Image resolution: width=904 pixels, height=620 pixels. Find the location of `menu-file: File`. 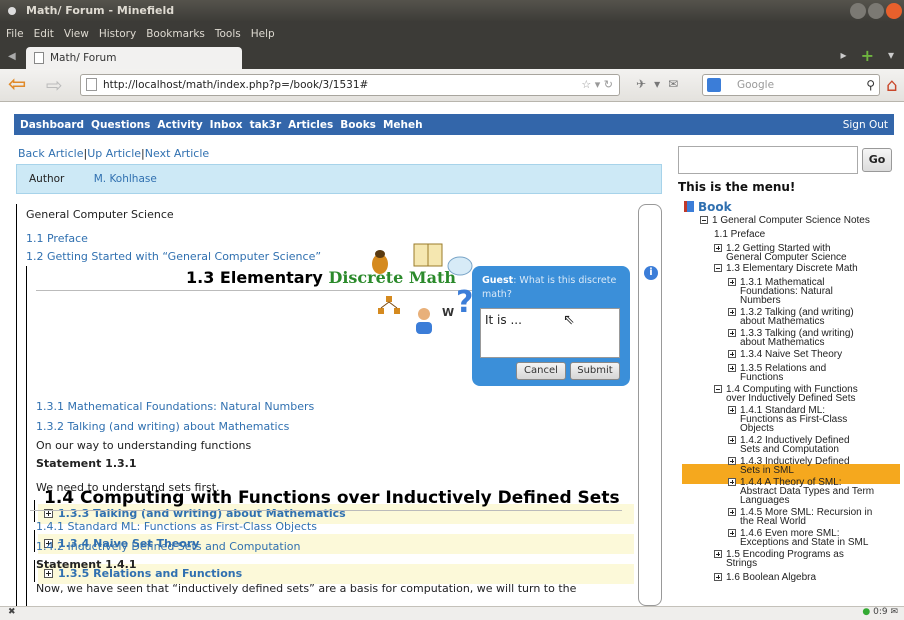

menu-file: File is located at coordinates (15, 34).